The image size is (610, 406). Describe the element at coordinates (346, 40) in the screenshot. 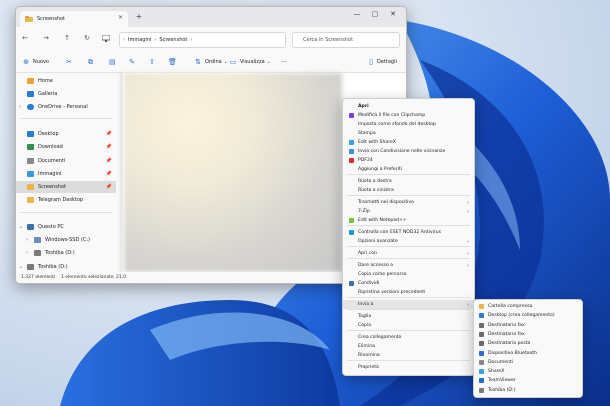

I see `search-input: Cerca in Screenshot` at that location.